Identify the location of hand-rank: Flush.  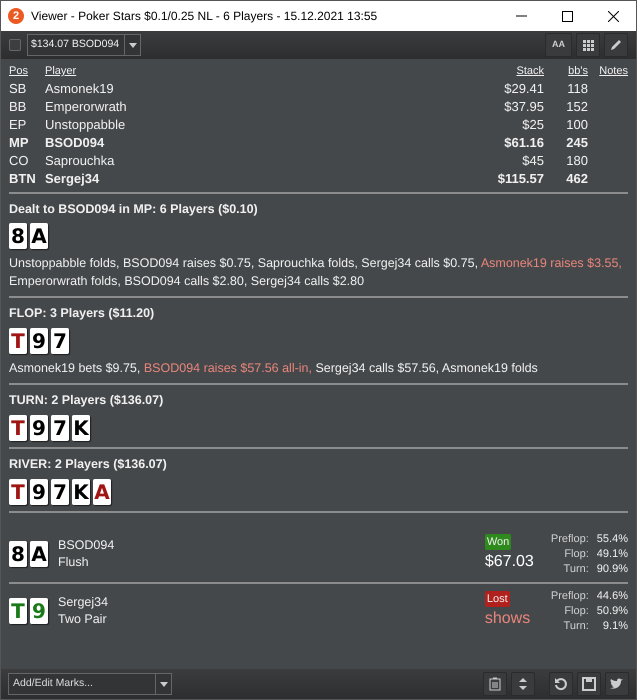
(74, 562).